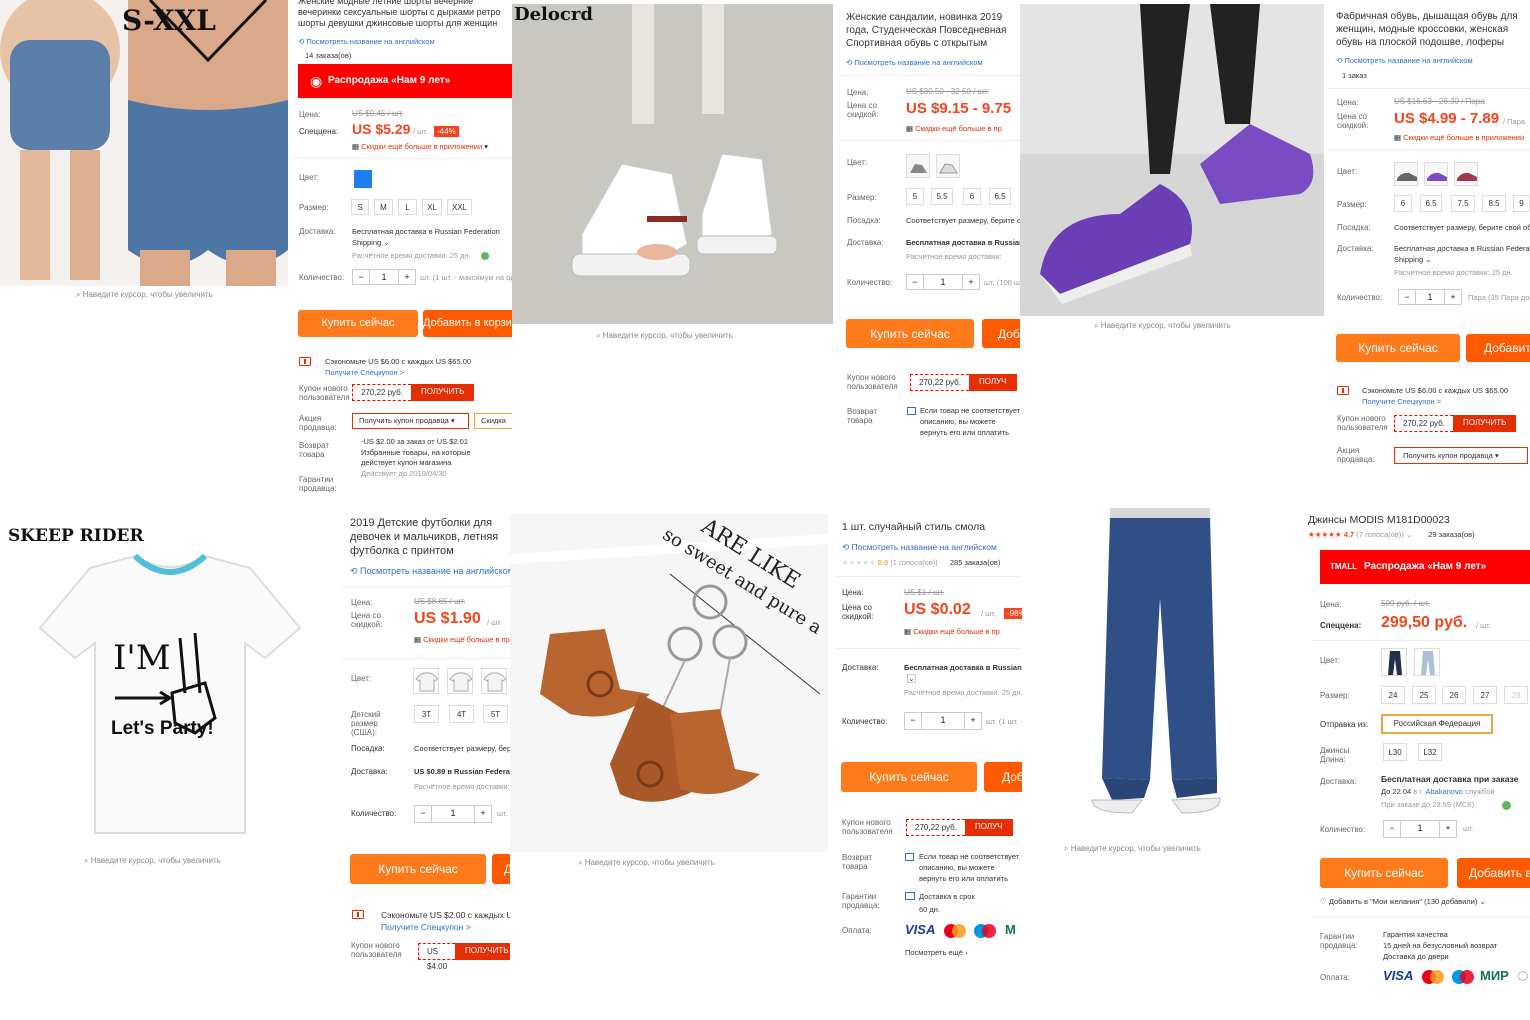  I want to click on size-option: XL, so click(432, 207).